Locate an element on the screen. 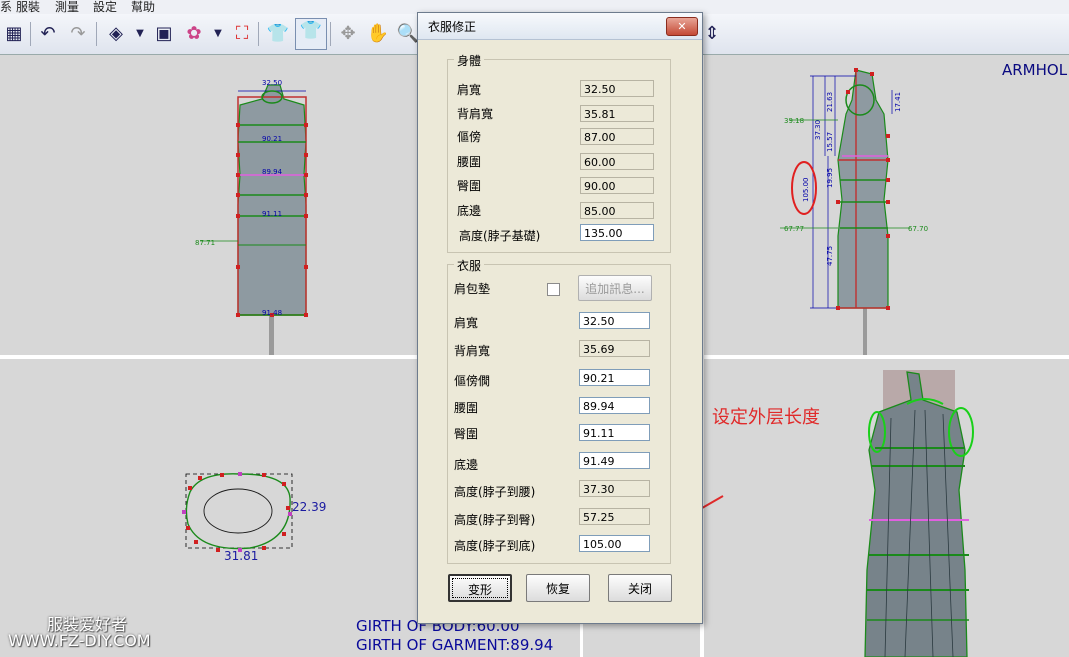 Image resolution: width=1069 pixels, height=657 pixels. side-v3: 15.57 is located at coordinates (830, 142).